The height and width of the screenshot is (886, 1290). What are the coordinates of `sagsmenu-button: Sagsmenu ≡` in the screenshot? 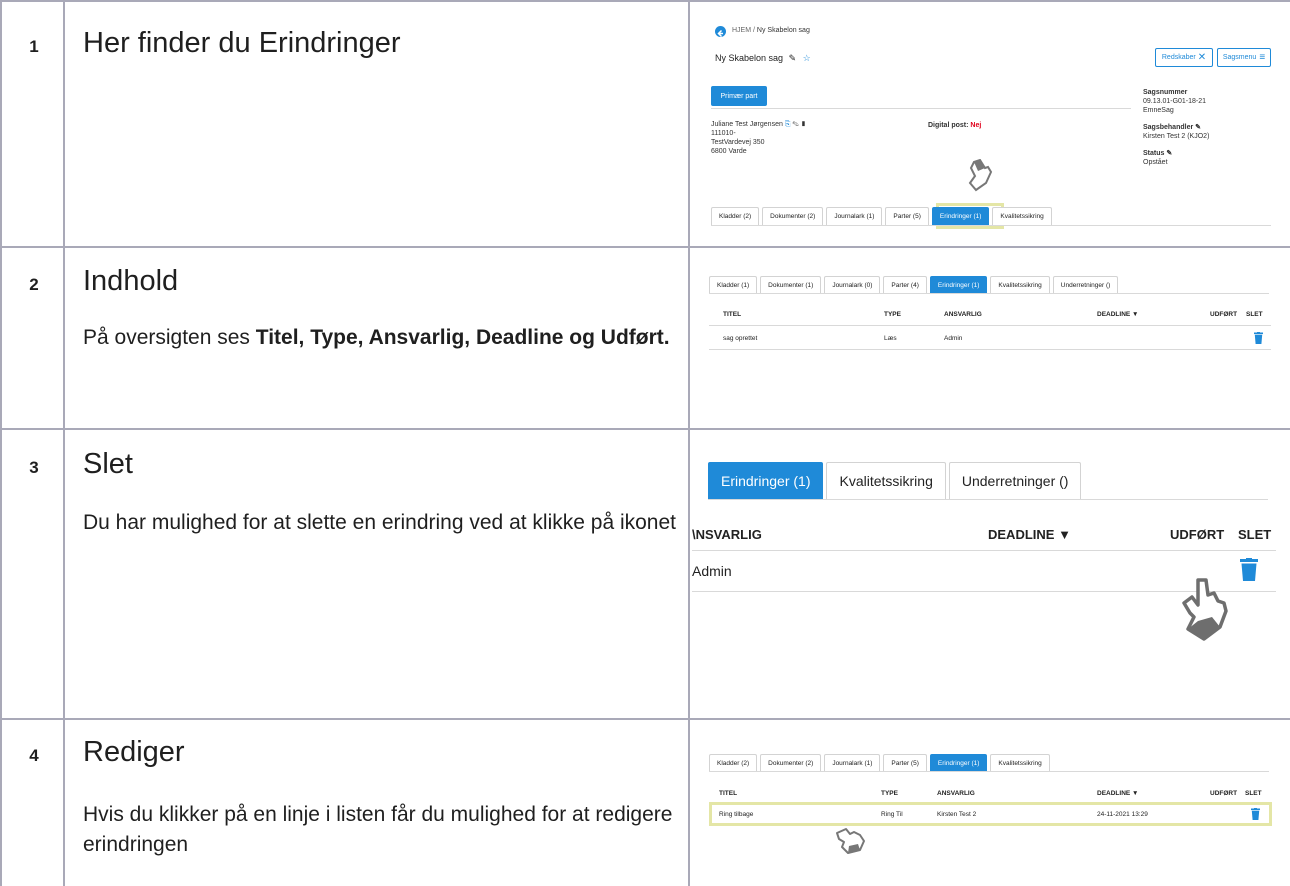 It's located at (1244, 57).